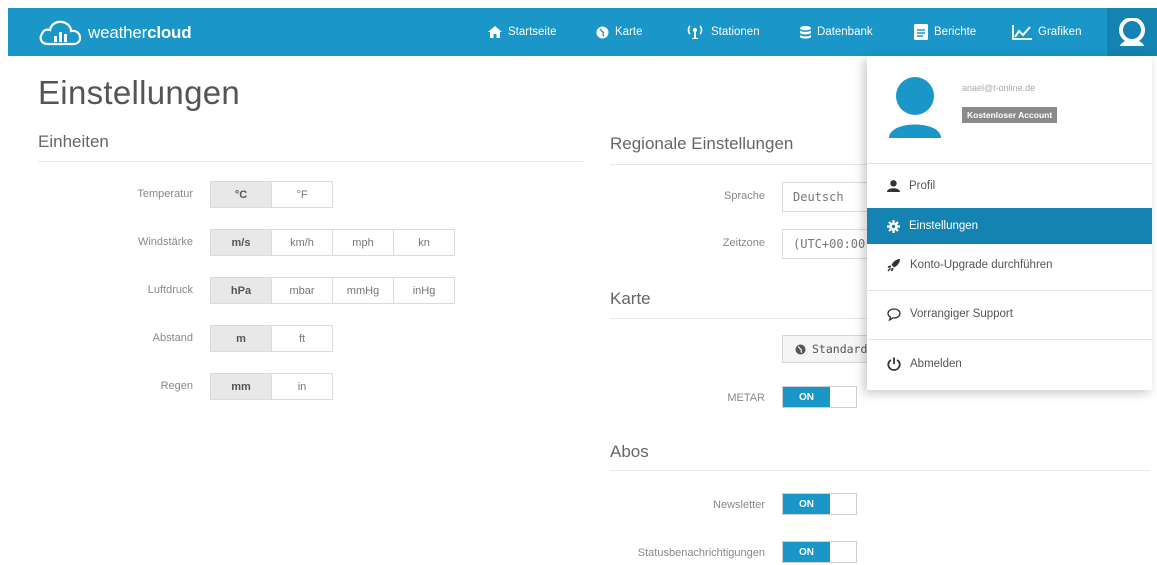 The image size is (1157, 565). Describe the element at coordinates (827, 244) in the screenshot. I see `timezone-select: (UTC+00:00)` at that location.